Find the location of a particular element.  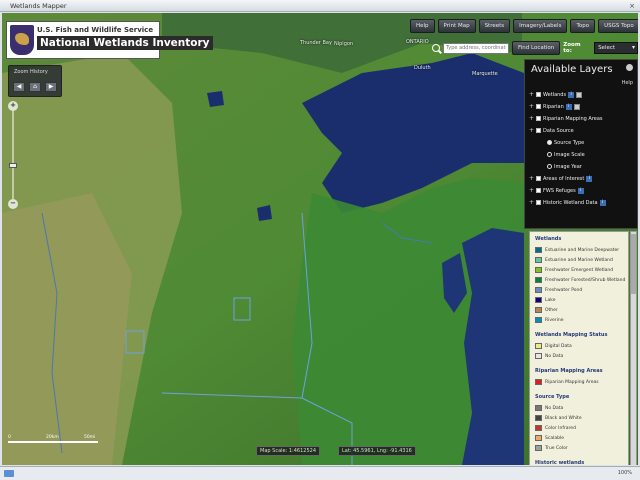

legend-label: Riverine is located at coordinates (554, 320).